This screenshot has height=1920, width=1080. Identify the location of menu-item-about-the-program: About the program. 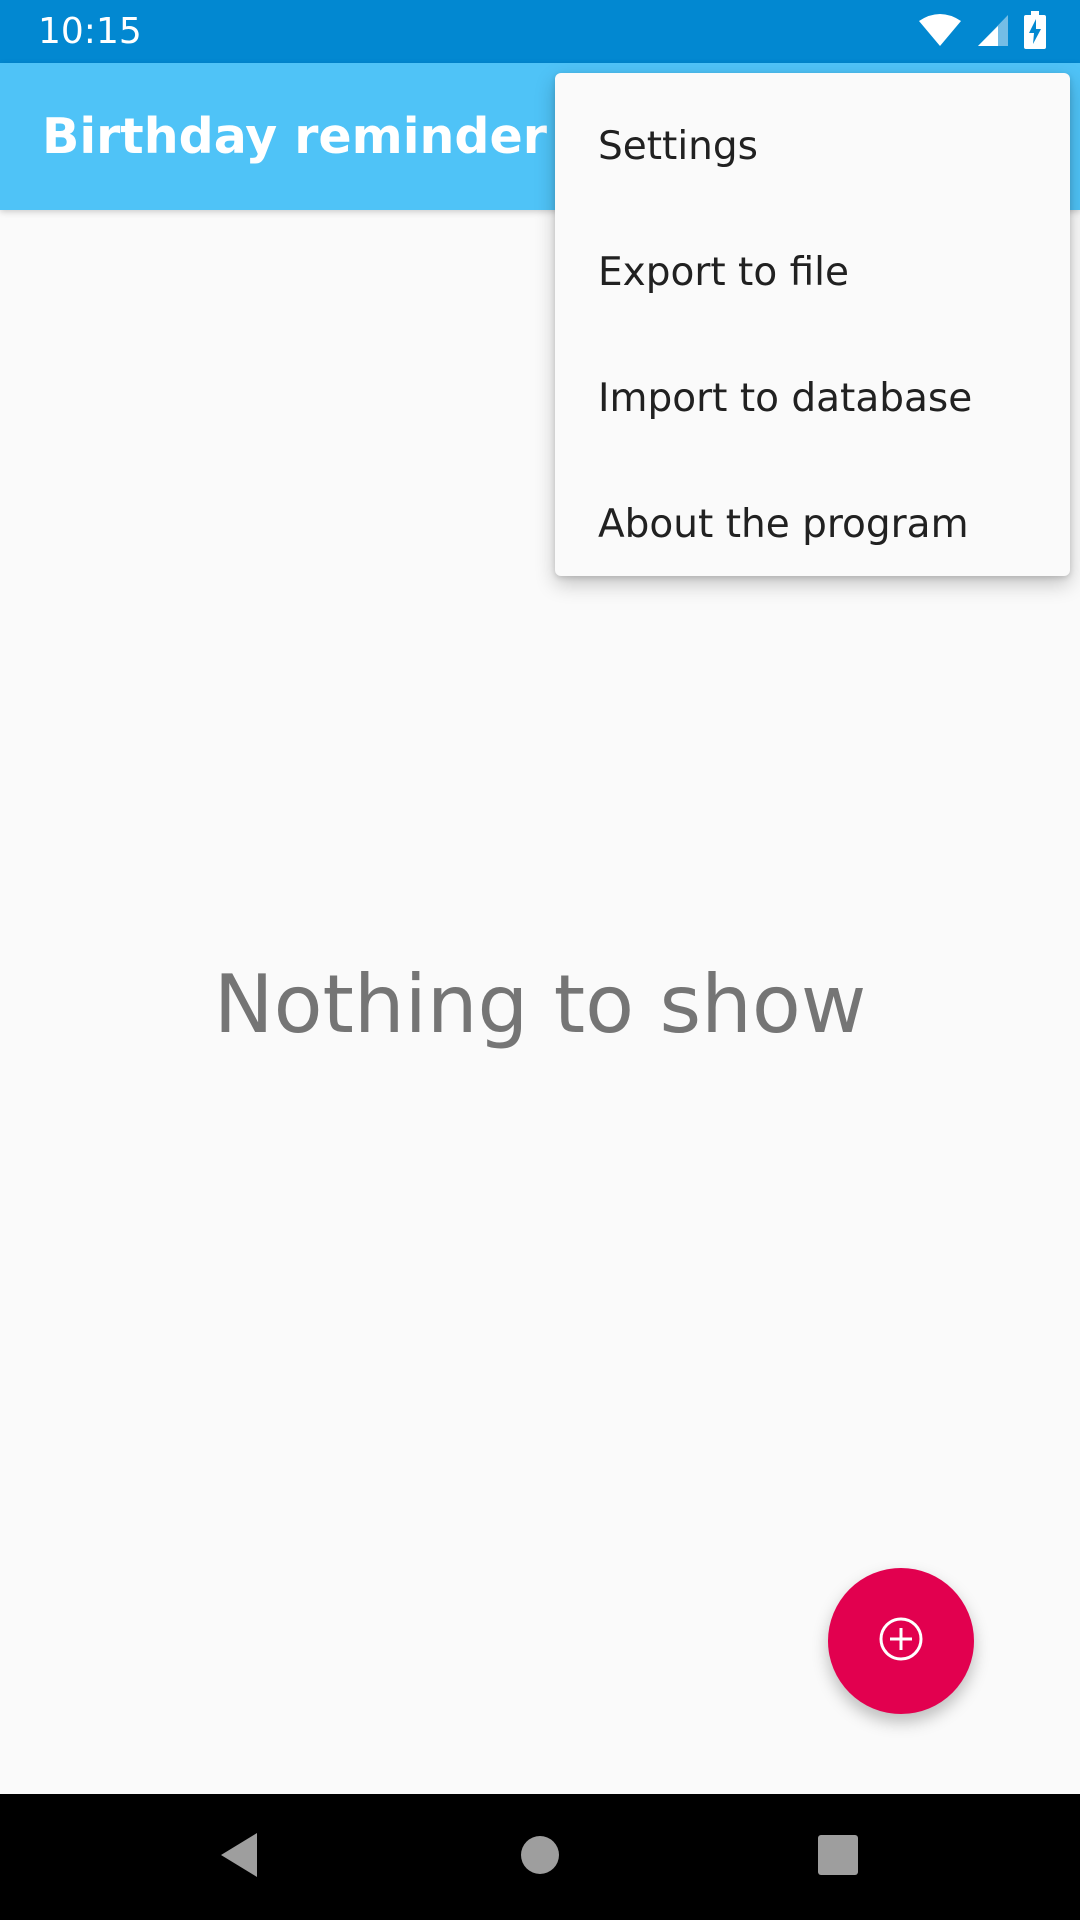
(812, 524).